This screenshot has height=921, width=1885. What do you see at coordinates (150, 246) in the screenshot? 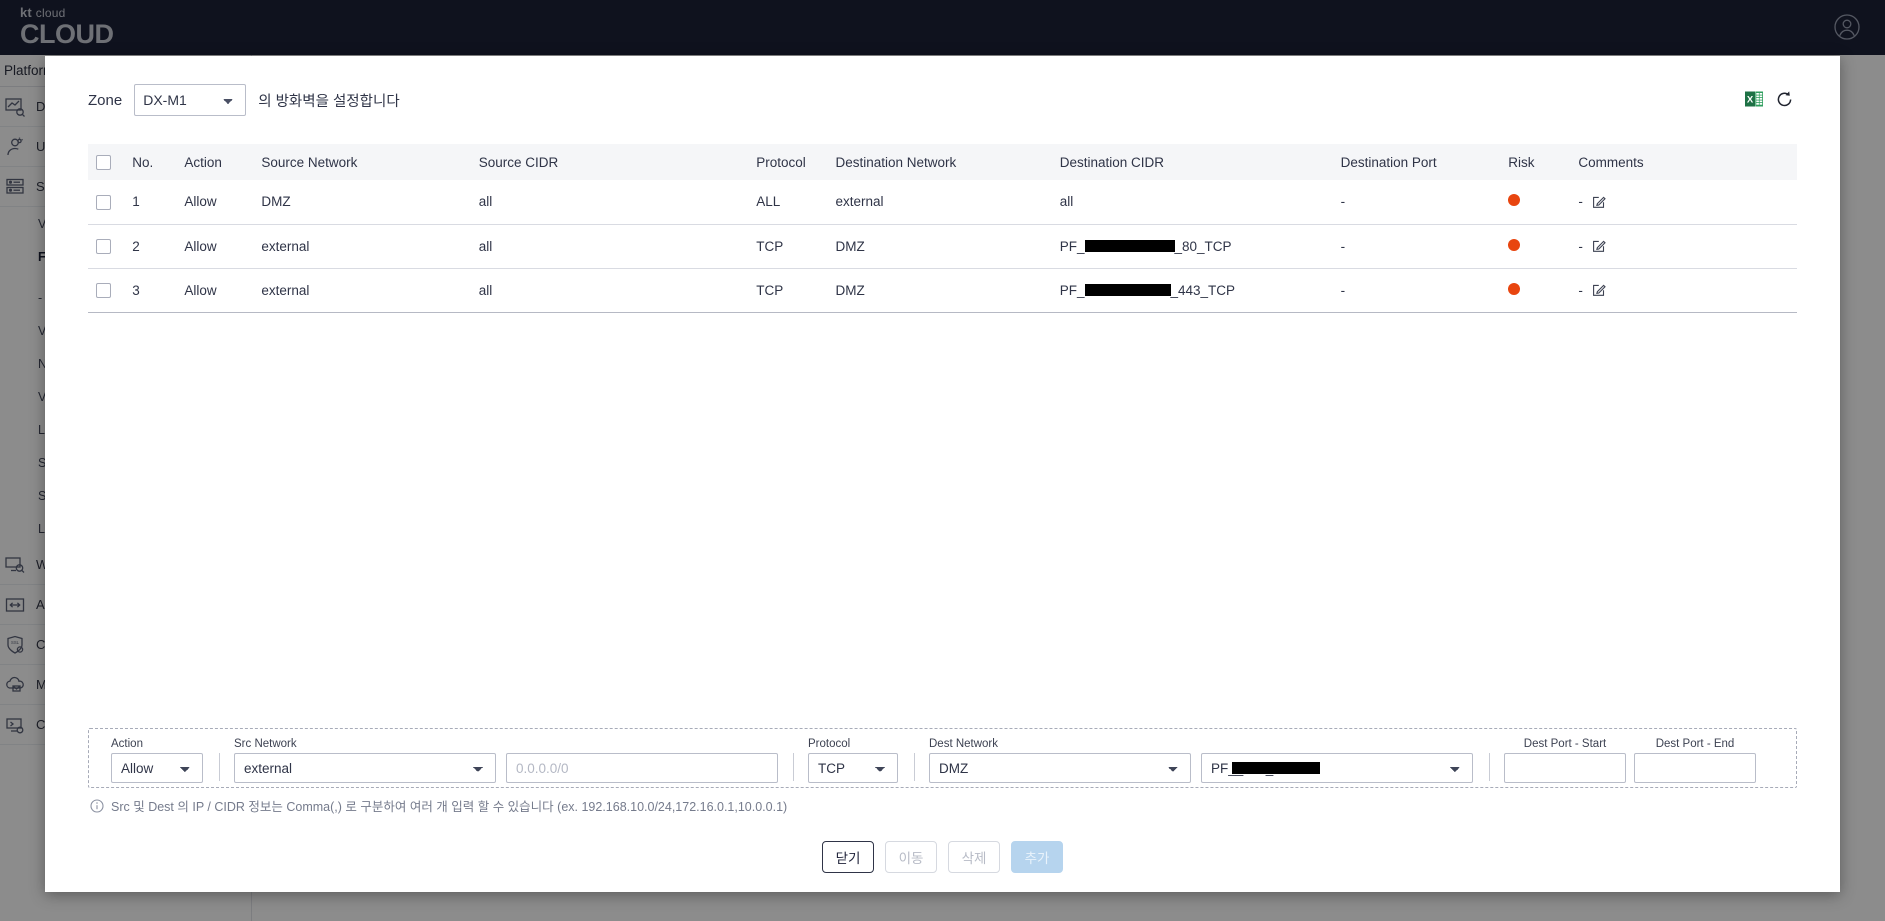
I see `cell-no: 2` at bounding box center [150, 246].